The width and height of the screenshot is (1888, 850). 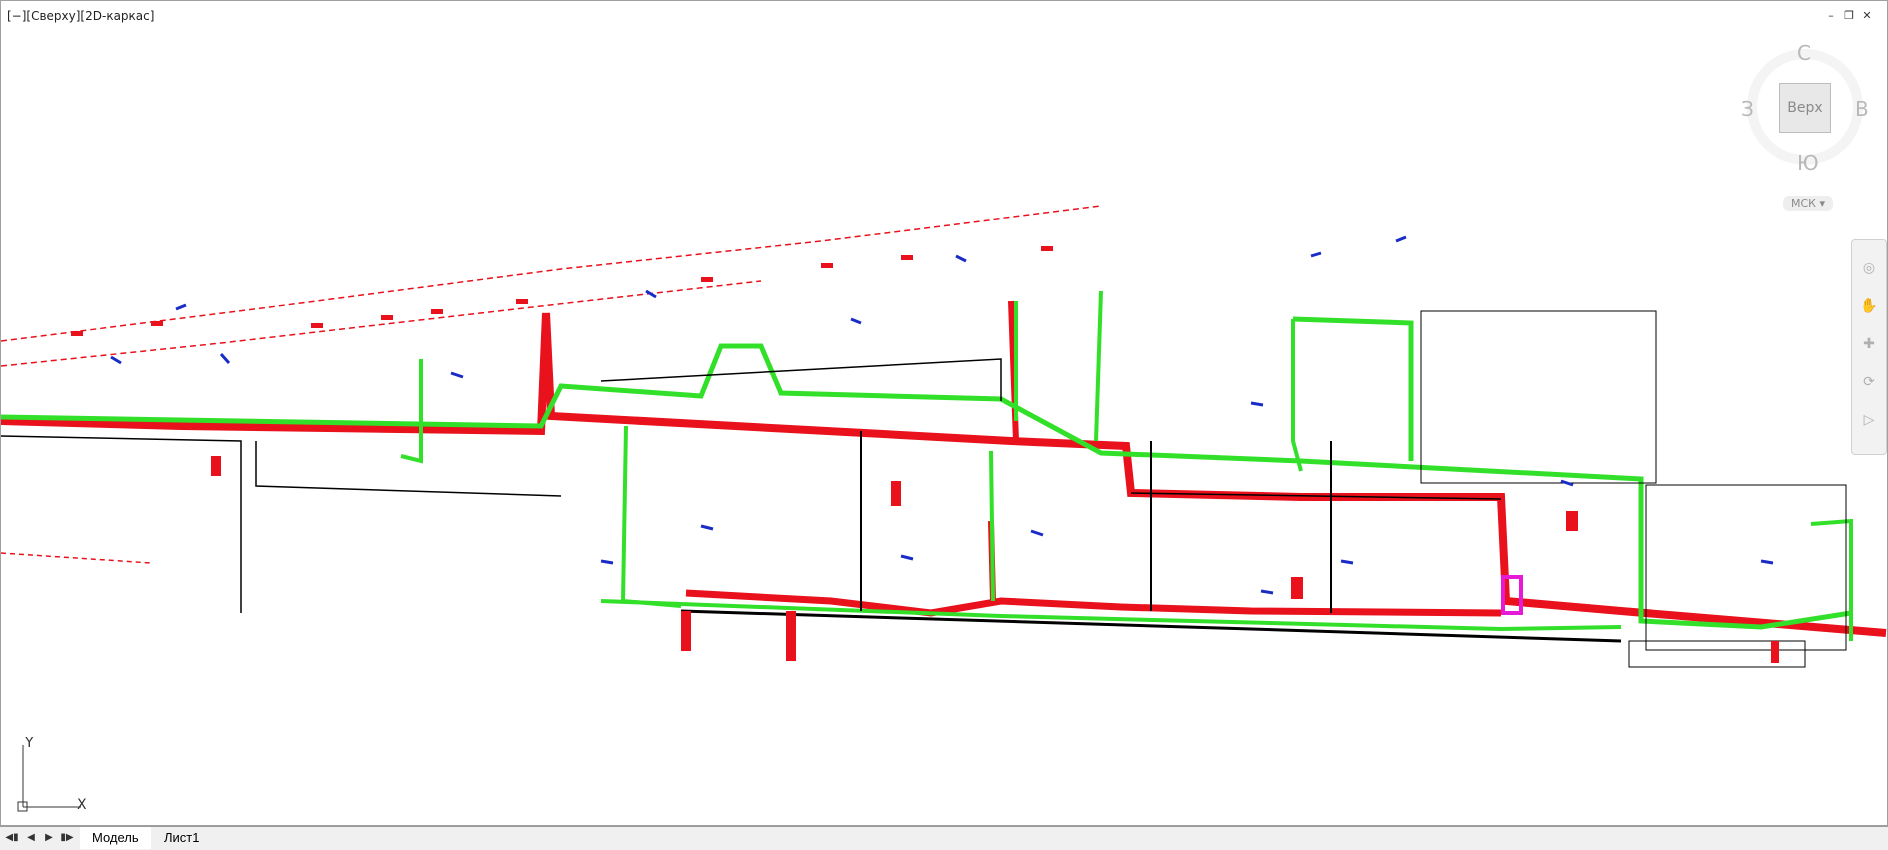 What do you see at coordinates (82, 805) in the screenshot?
I see `ucs-x-label: X` at bounding box center [82, 805].